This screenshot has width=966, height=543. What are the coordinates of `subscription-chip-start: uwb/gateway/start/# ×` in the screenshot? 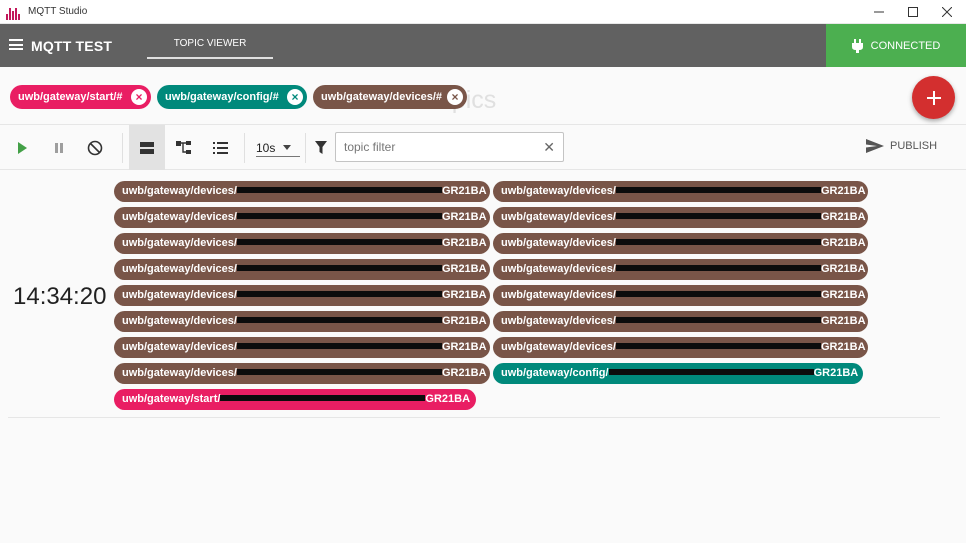 It's located at (80, 97).